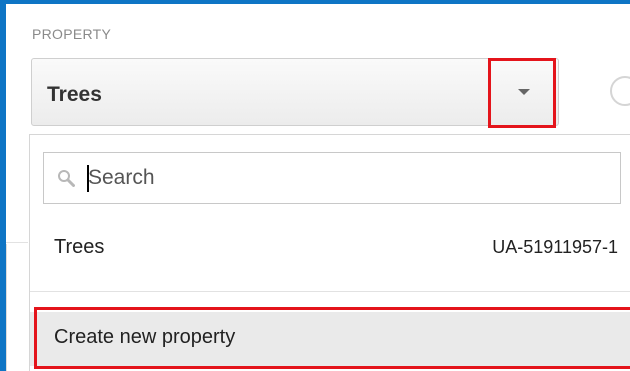  What do you see at coordinates (555, 247) in the screenshot?
I see `property-id: UA-51911957-1` at bounding box center [555, 247].